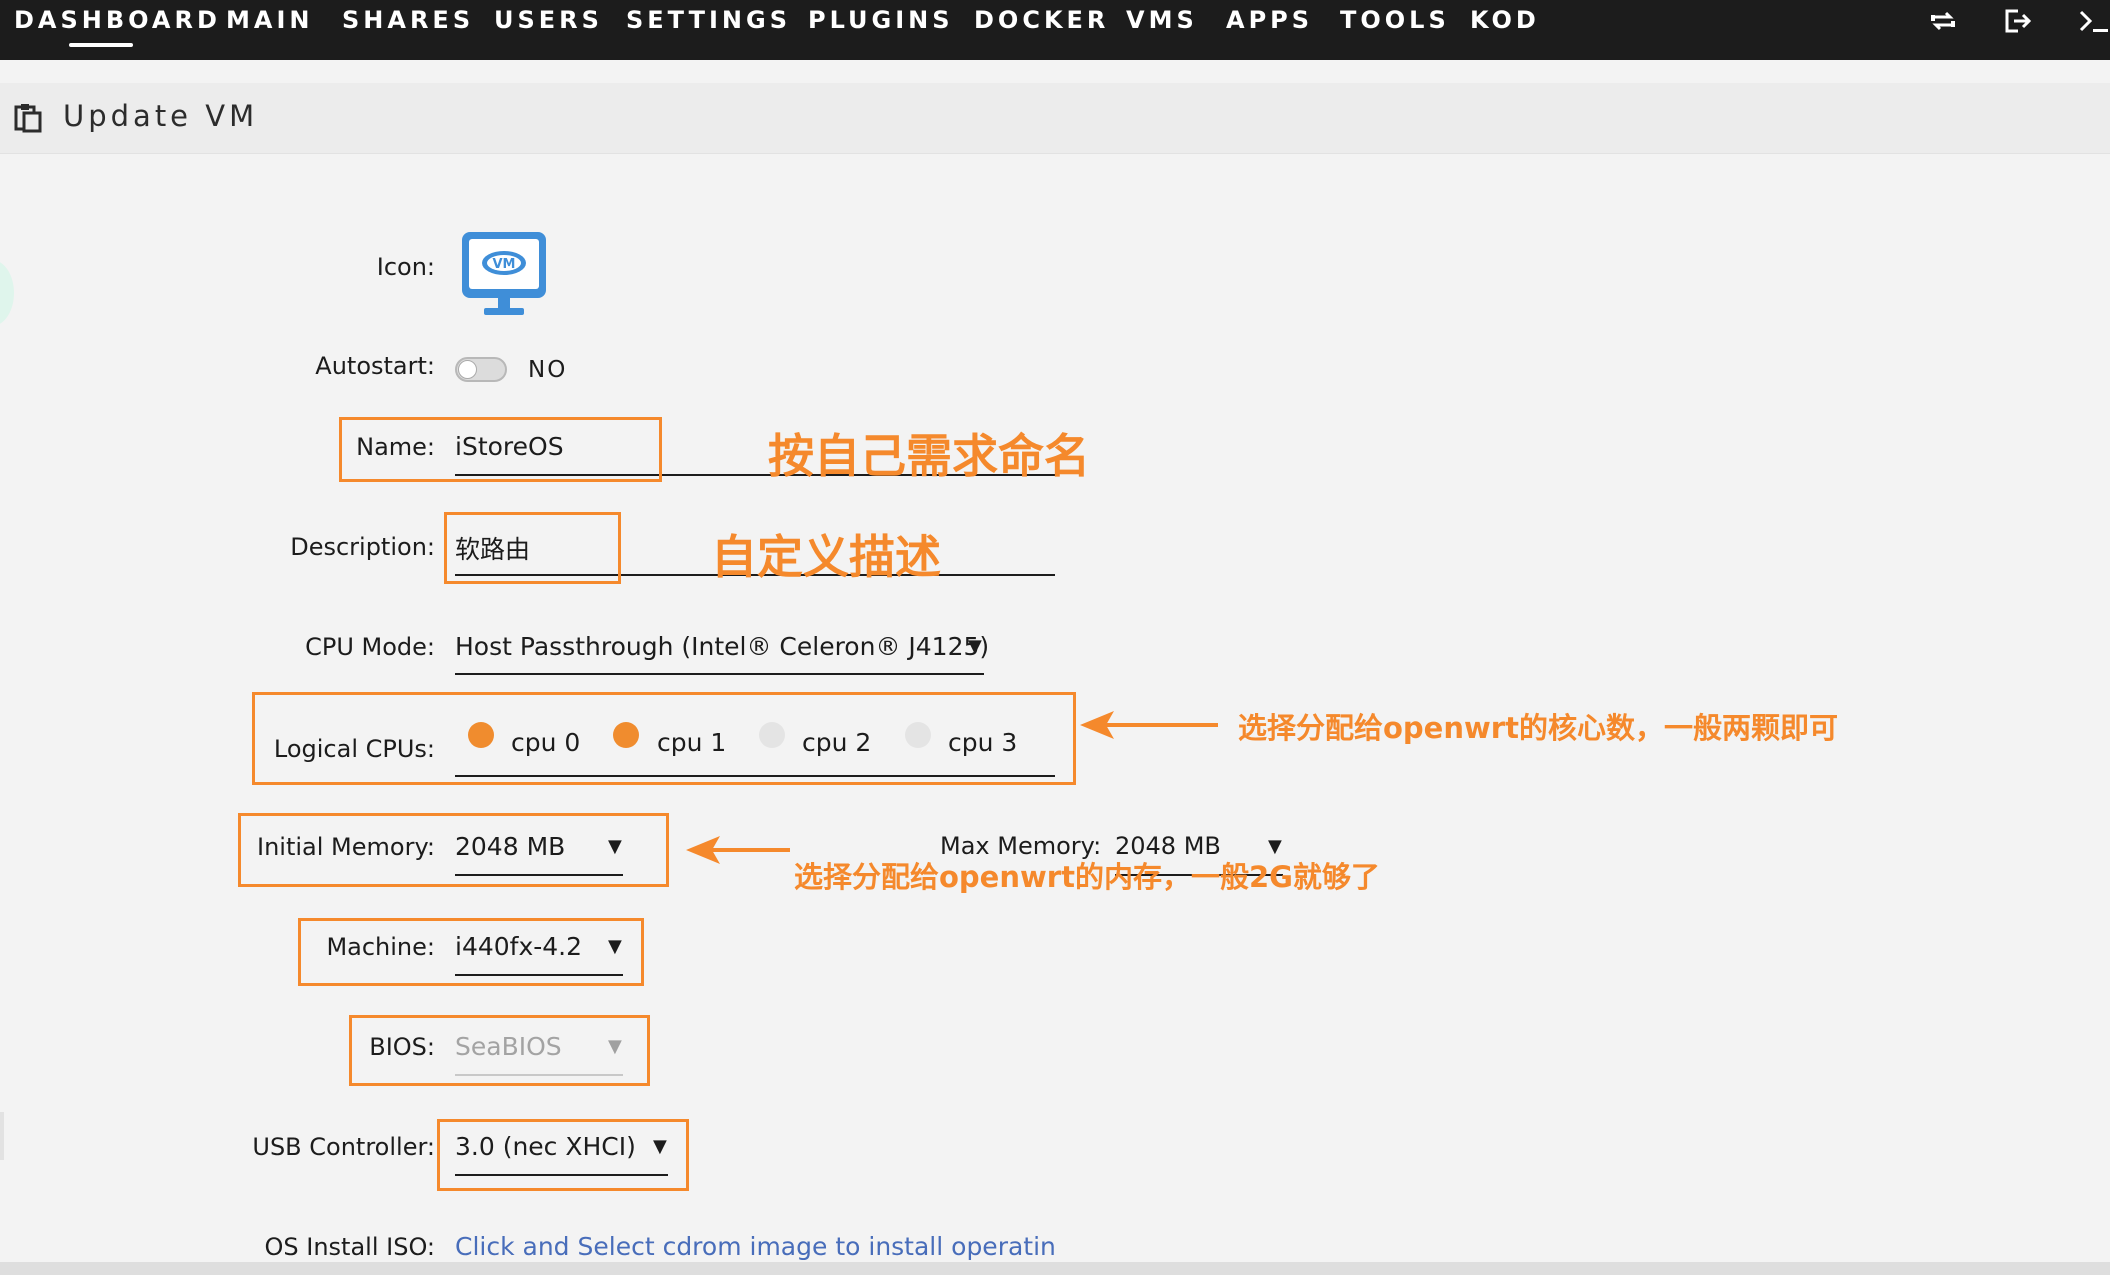 This screenshot has height=1275, width=2110. What do you see at coordinates (1055, 118) in the screenshot?
I see `page-header: Update VM` at bounding box center [1055, 118].